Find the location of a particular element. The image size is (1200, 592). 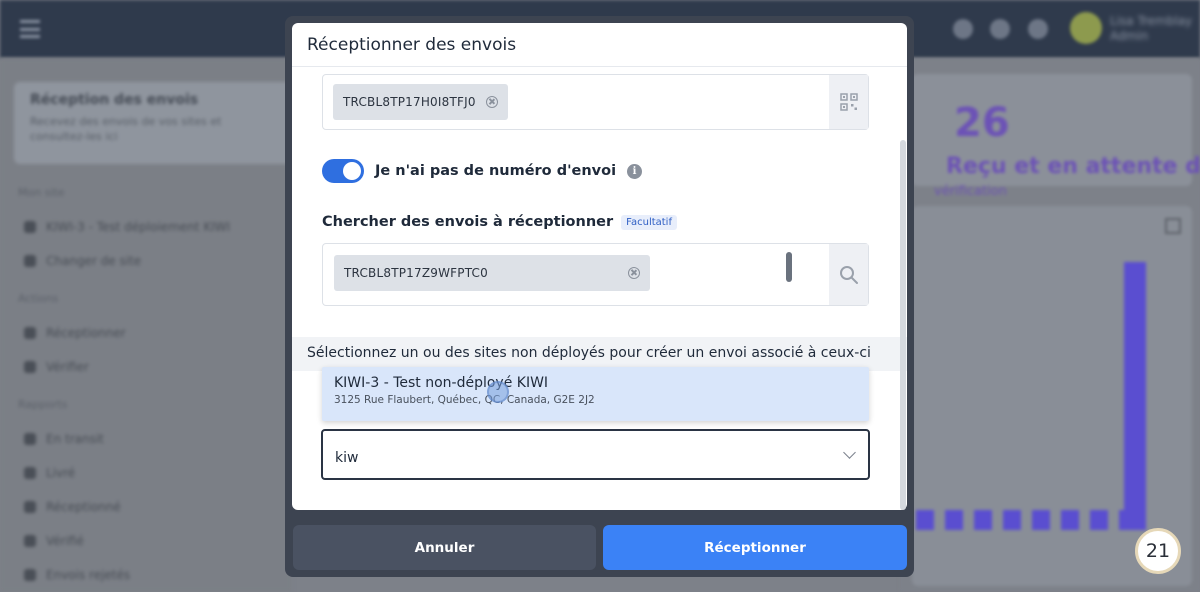

sidebar-item-verified: Vérifié is located at coordinates (54, 541).